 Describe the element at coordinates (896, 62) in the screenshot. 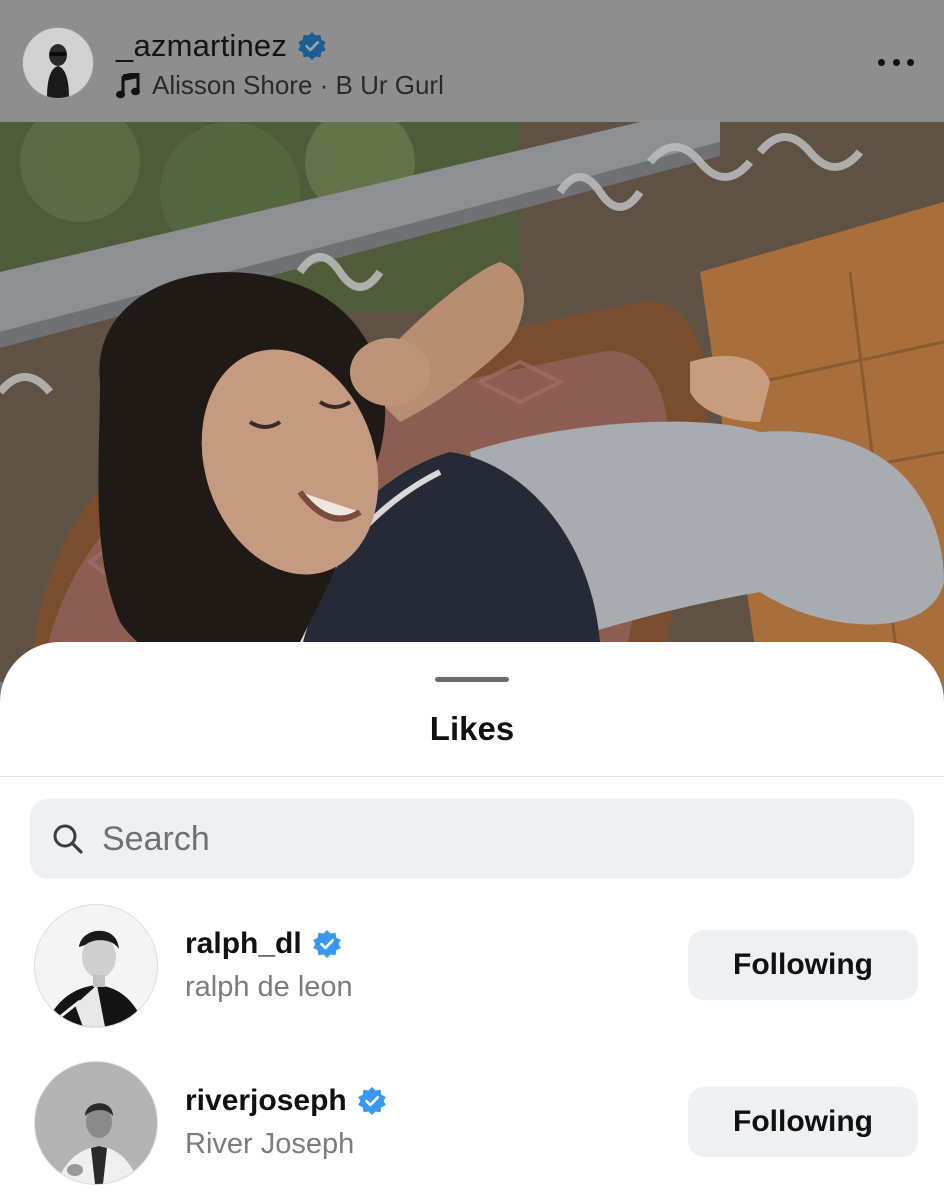

I see `more-options-icon` at that location.